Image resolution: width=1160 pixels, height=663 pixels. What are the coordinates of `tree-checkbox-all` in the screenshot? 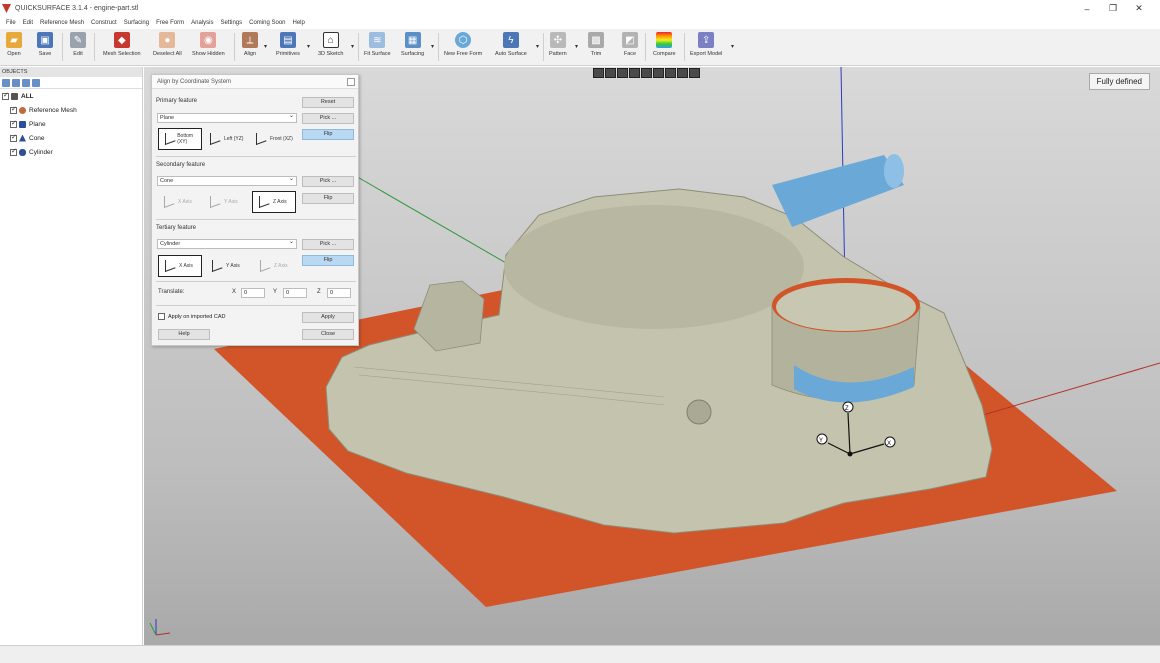 It's located at (5, 95).